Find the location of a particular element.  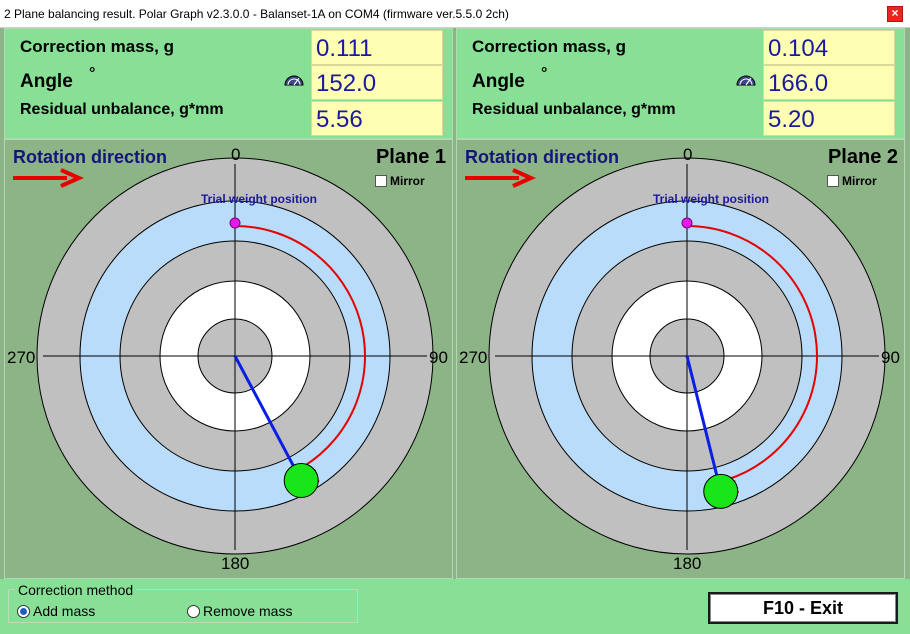

plane-2-angle-value: 166.0 is located at coordinates (829, 82).